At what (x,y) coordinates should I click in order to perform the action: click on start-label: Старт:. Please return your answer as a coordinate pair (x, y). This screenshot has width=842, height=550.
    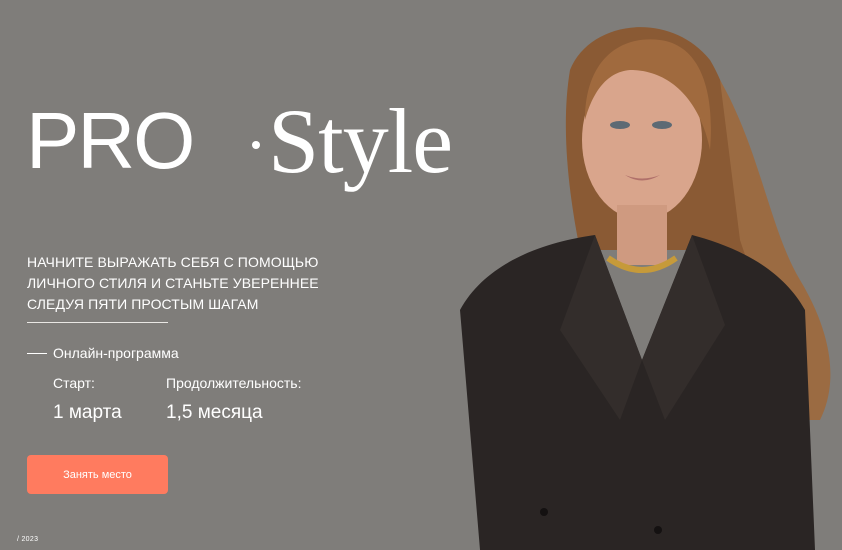
    Looking at the image, I should click on (74, 383).